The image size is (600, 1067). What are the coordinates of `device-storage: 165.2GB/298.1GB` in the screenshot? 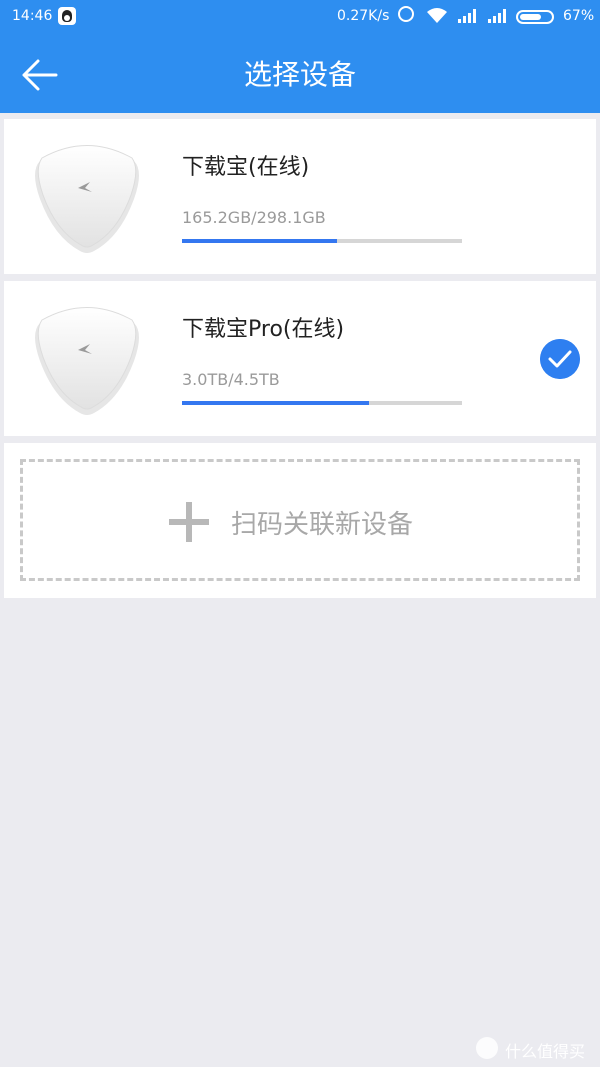 It's located at (254, 217).